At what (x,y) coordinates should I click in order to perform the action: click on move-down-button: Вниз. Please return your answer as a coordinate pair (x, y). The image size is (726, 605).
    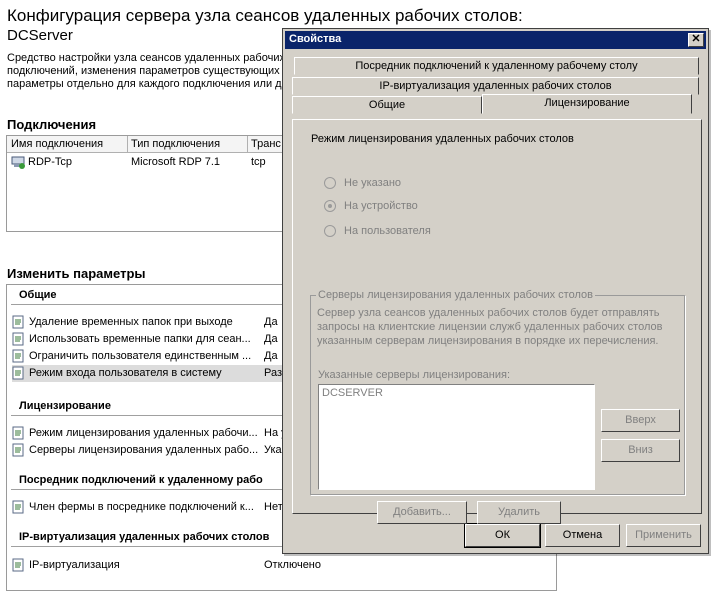
    Looking at the image, I should click on (640, 450).